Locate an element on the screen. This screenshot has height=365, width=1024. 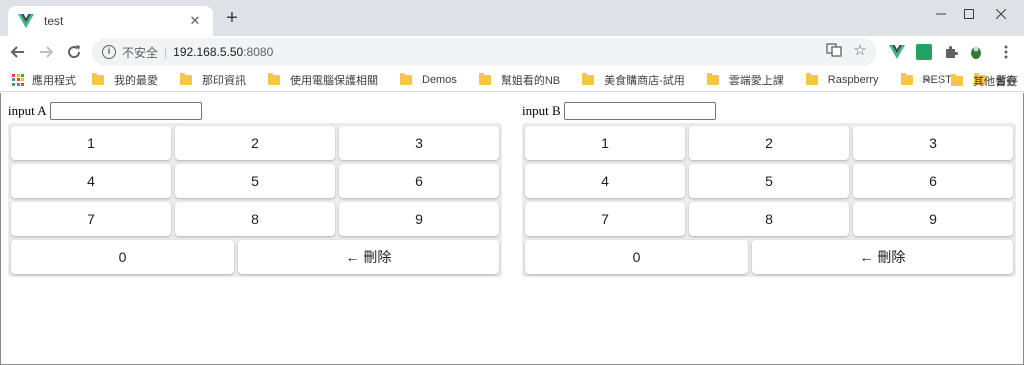
bookmark-folder: 使用電腦保護相關 is located at coordinates (323, 80).